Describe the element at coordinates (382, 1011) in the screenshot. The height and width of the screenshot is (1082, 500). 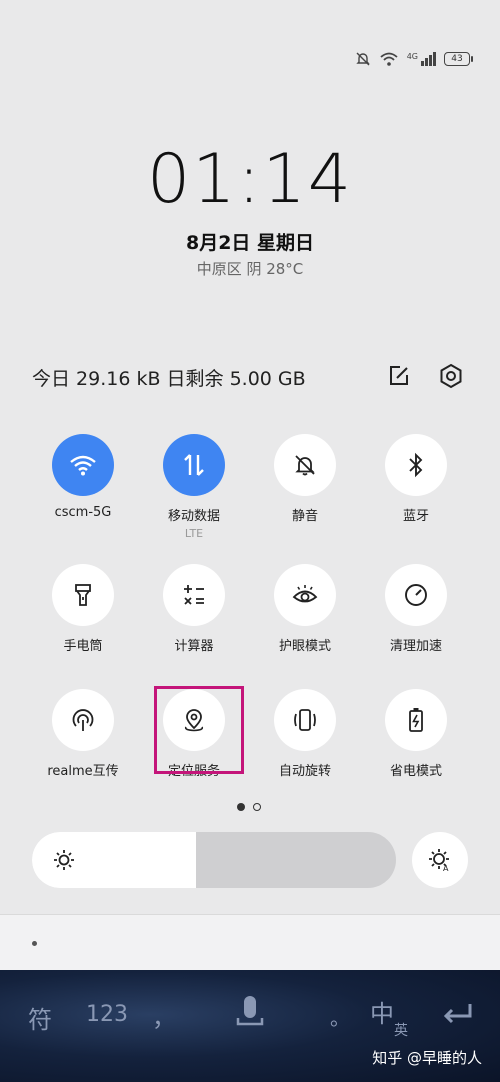
I see `chinese-mode-key: 中` at that location.